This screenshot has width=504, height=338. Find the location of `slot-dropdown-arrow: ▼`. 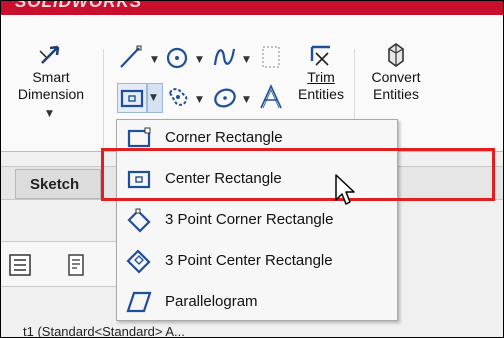

slot-dropdown-arrow: ▼ is located at coordinates (199, 100).